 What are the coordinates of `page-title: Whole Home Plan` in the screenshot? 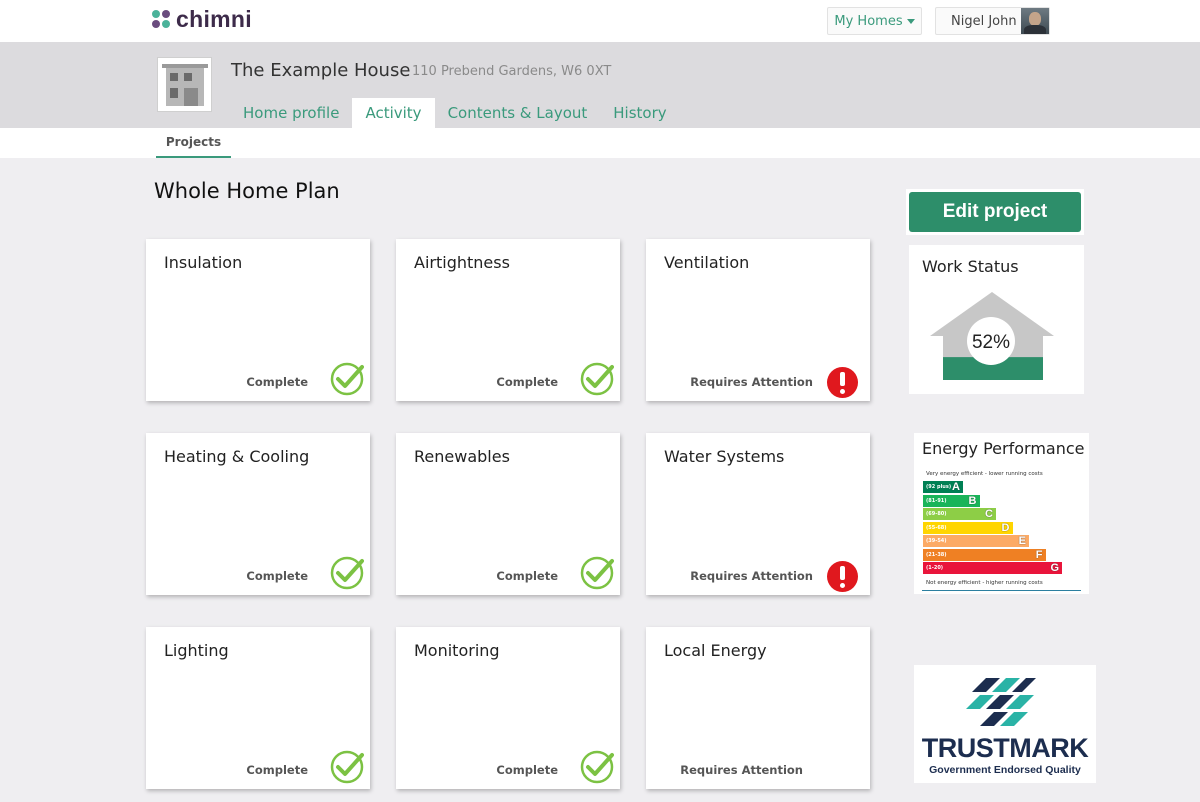 It's located at (247, 191).